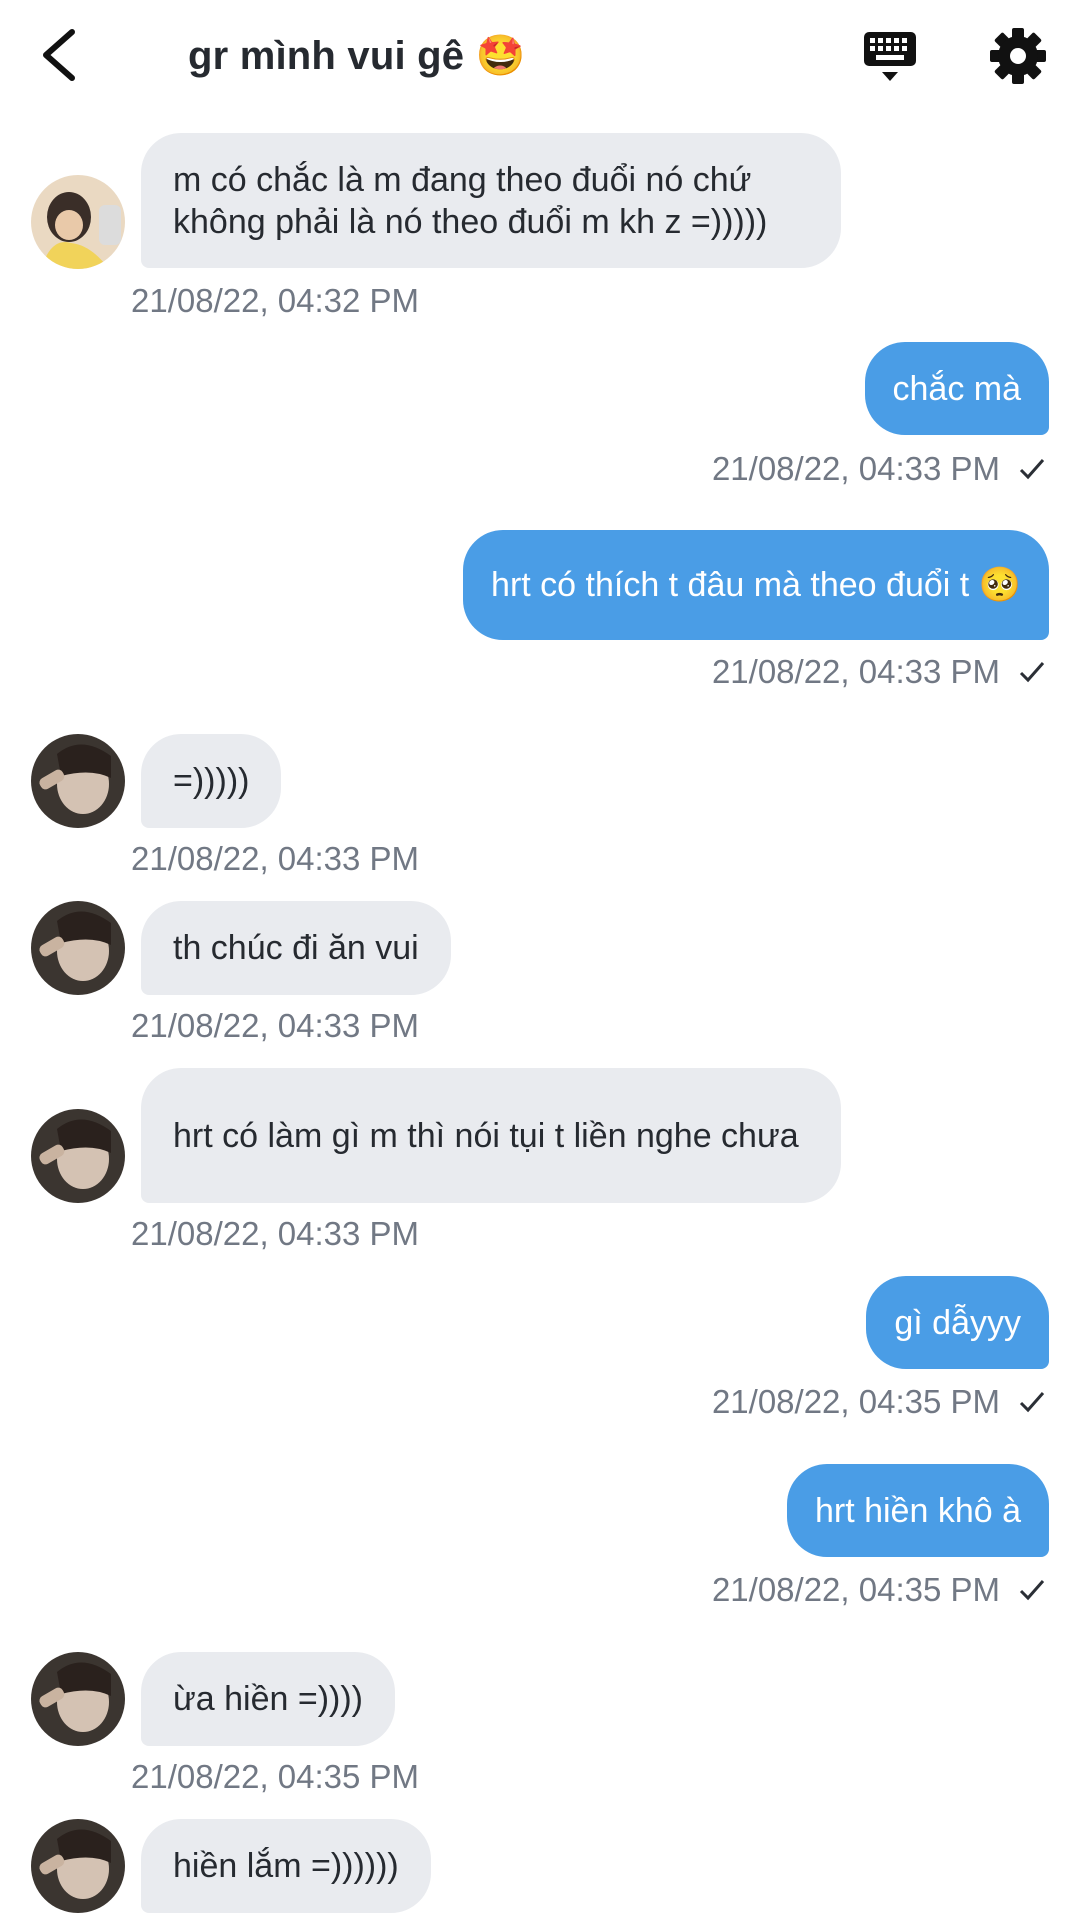 The image size is (1076, 1920). I want to click on message-bubble-outgoing: hrt có thích t đâu mà theo đuổi t 🥺, so click(756, 585).